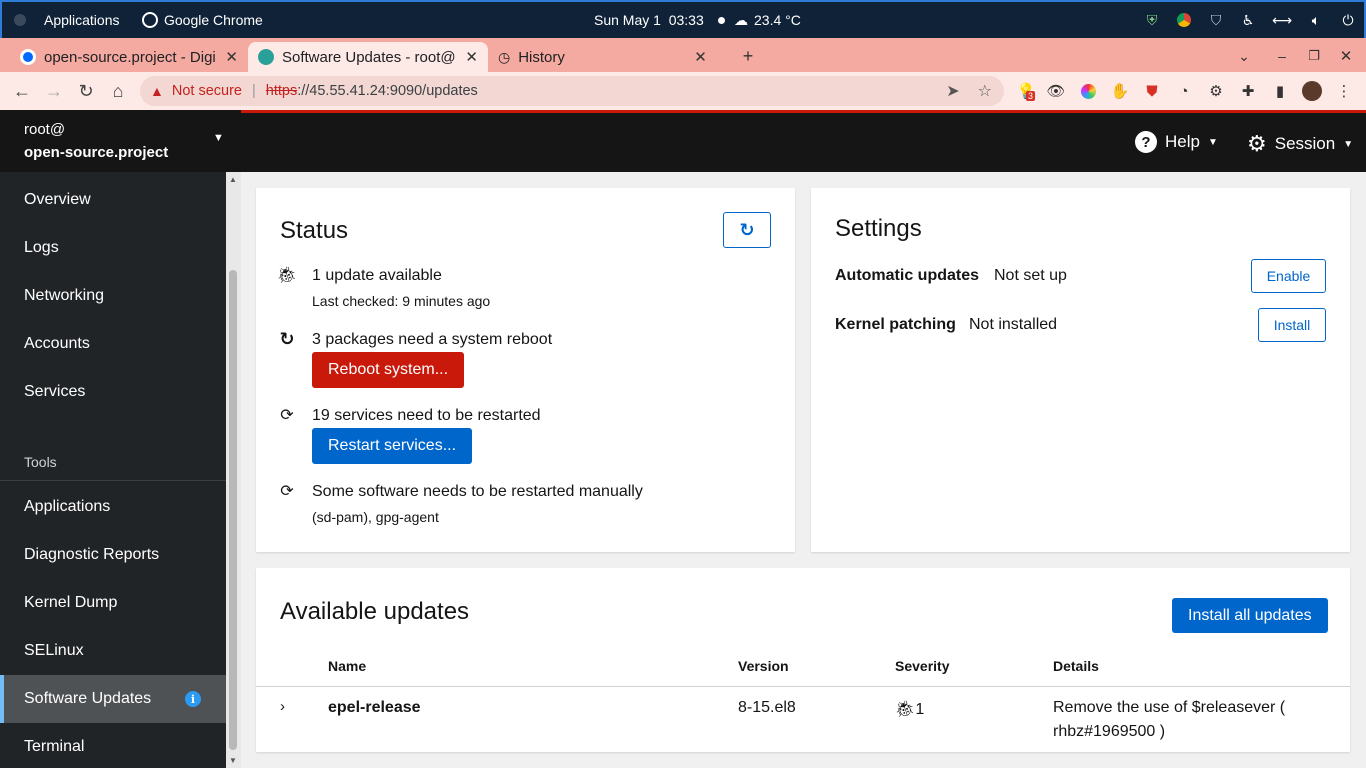  Describe the element at coordinates (1216, 20) in the screenshot. I see `bitwarden-icon: ⛉` at that location.